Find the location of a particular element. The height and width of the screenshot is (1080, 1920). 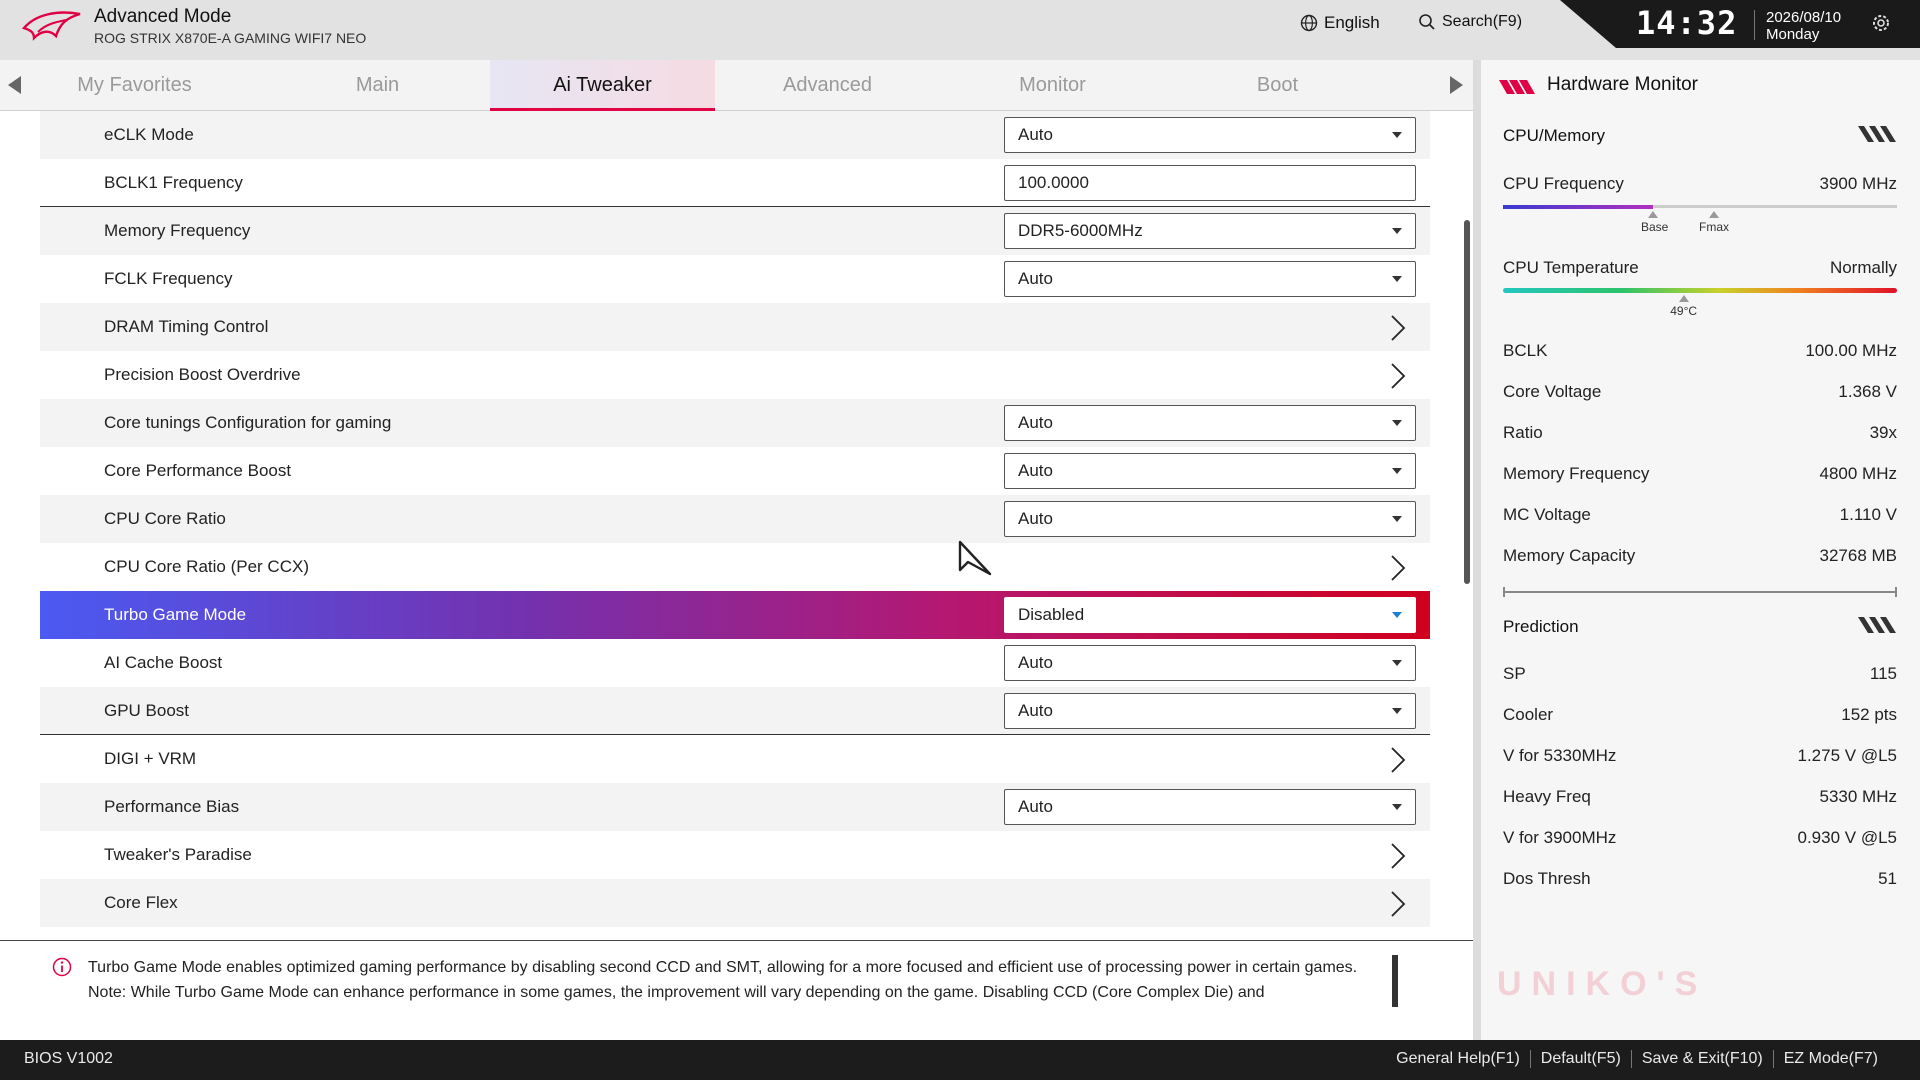

turbo-game-mode-dropdown: Disabled is located at coordinates (1210, 615).